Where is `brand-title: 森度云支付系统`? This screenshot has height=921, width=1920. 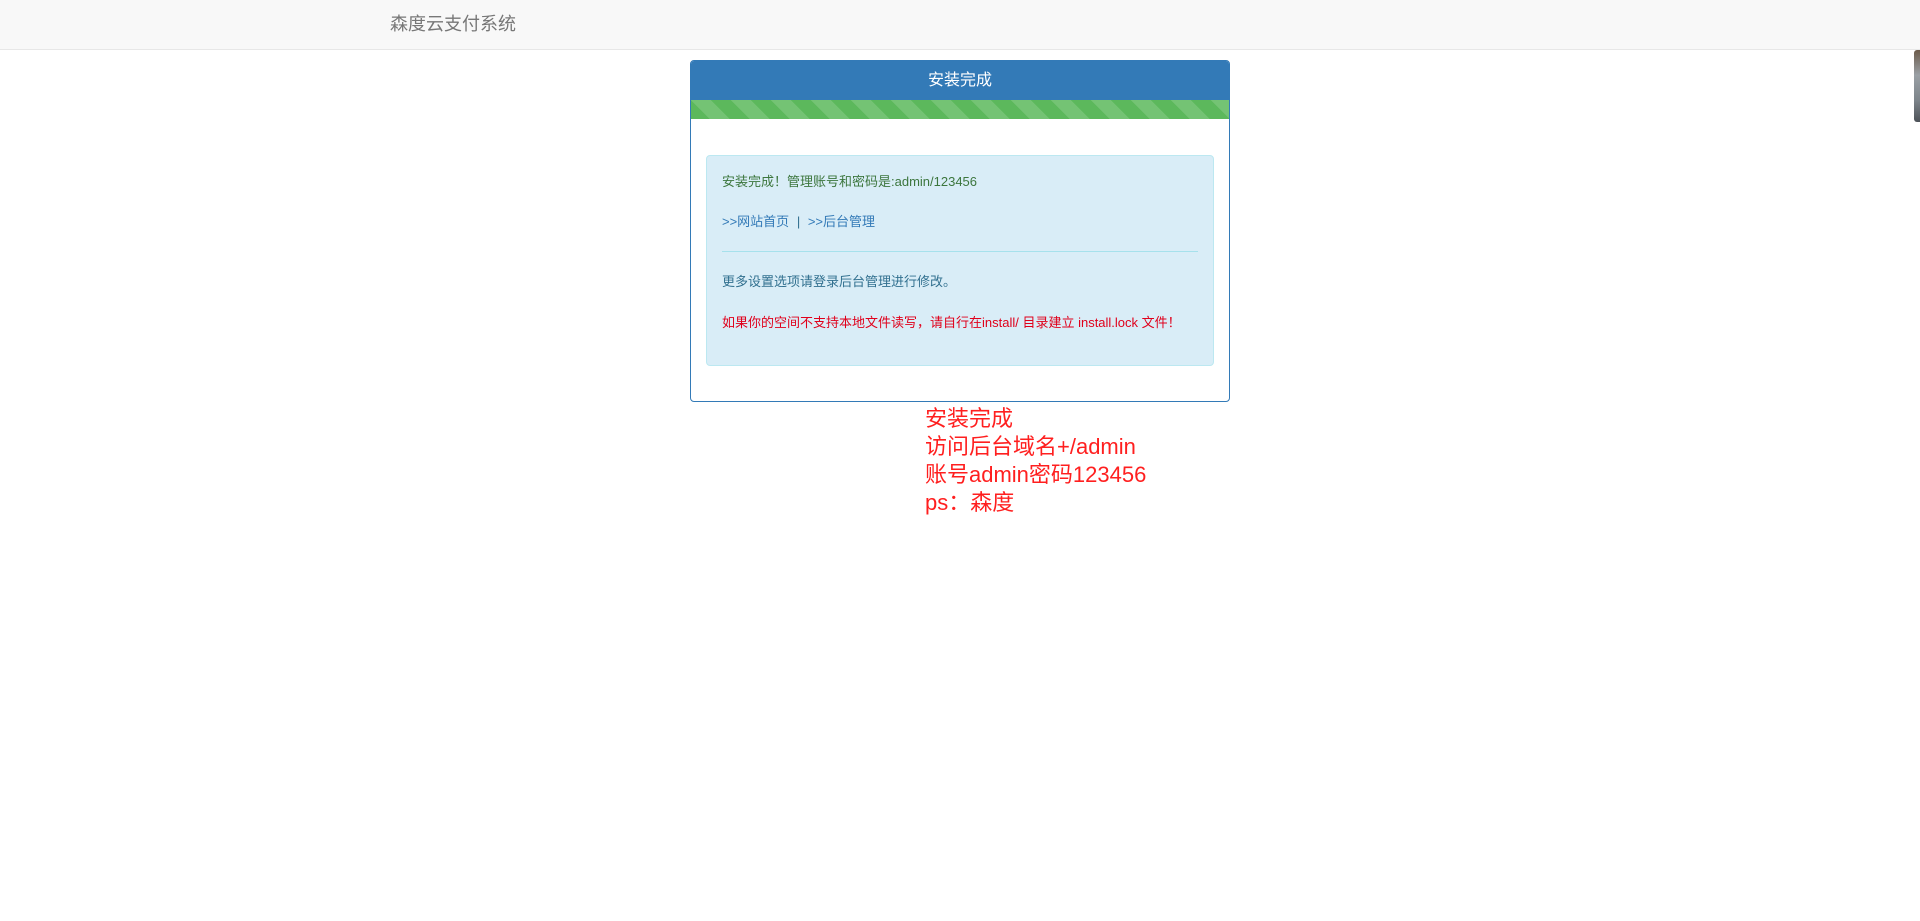
brand-title: 森度云支付系统 is located at coordinates (453, 24).